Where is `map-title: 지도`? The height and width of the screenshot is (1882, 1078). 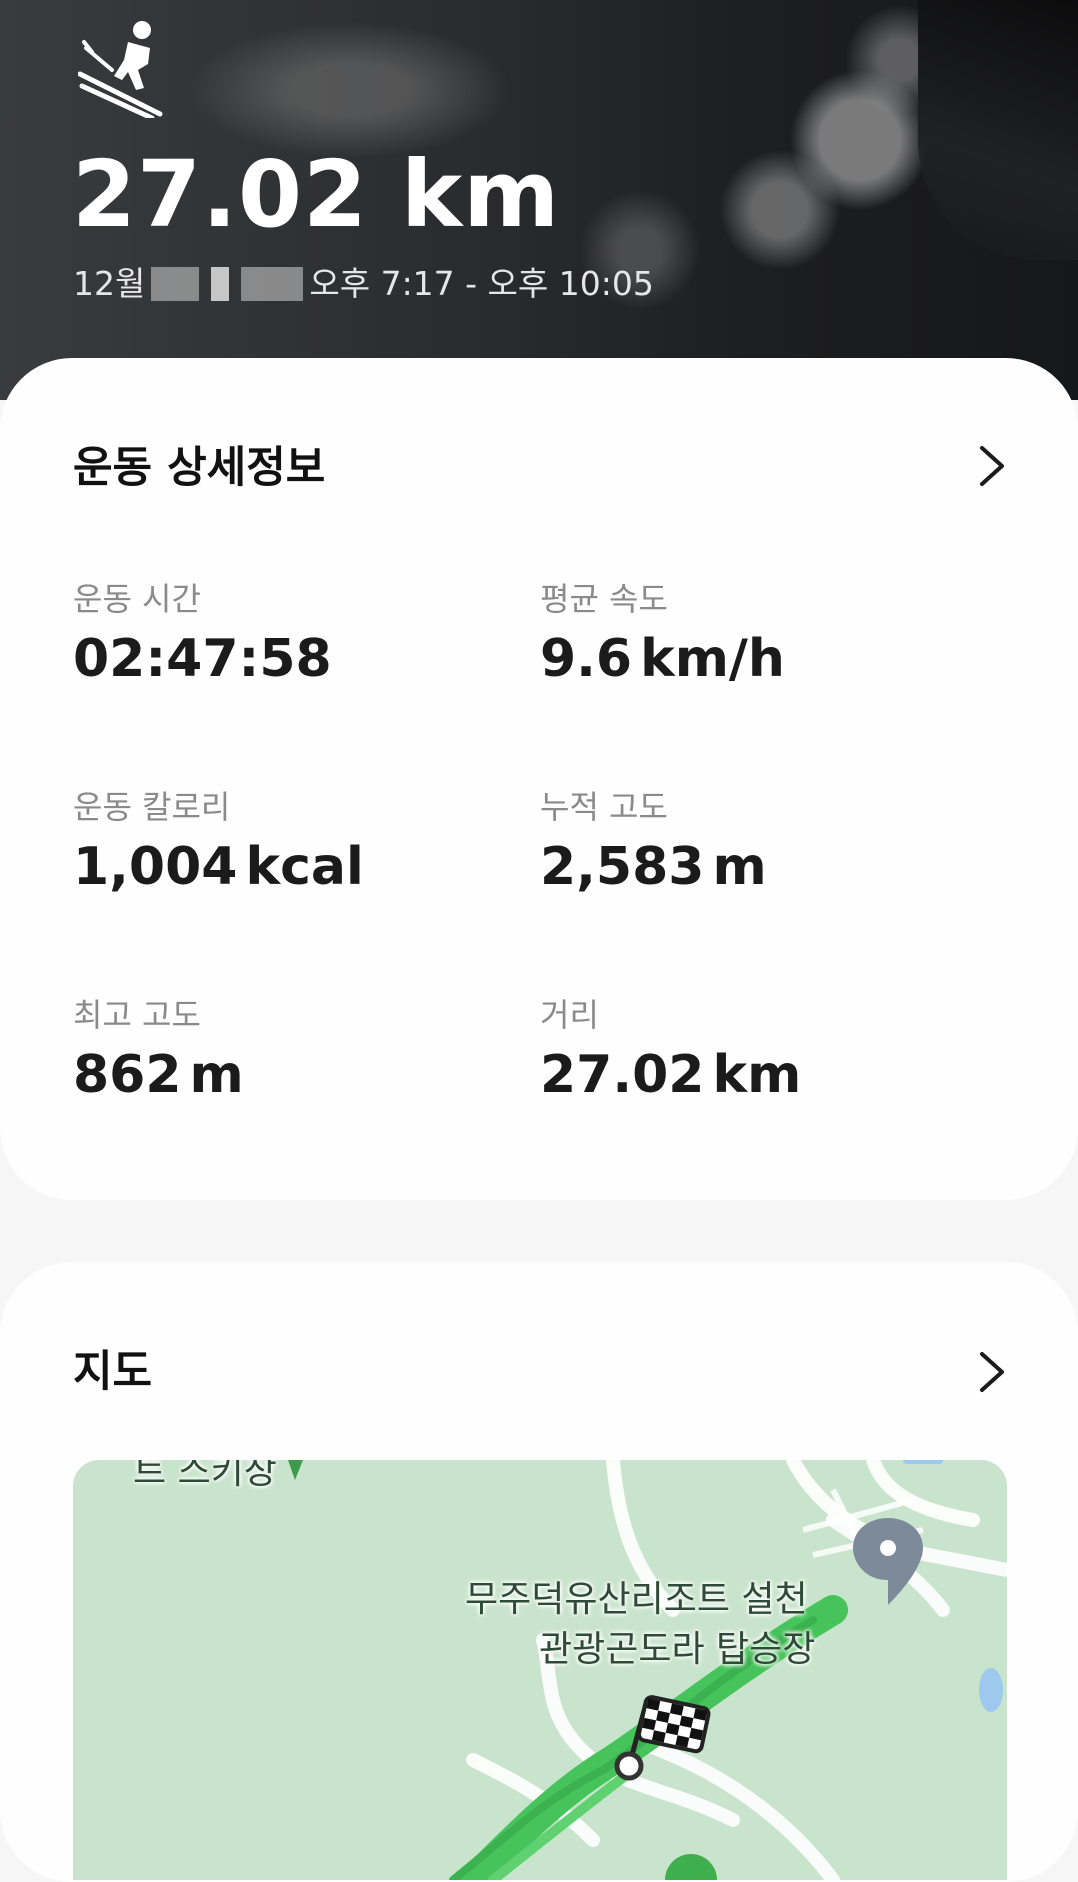
map-title: 지도 is located at coordinates (113, 1372).